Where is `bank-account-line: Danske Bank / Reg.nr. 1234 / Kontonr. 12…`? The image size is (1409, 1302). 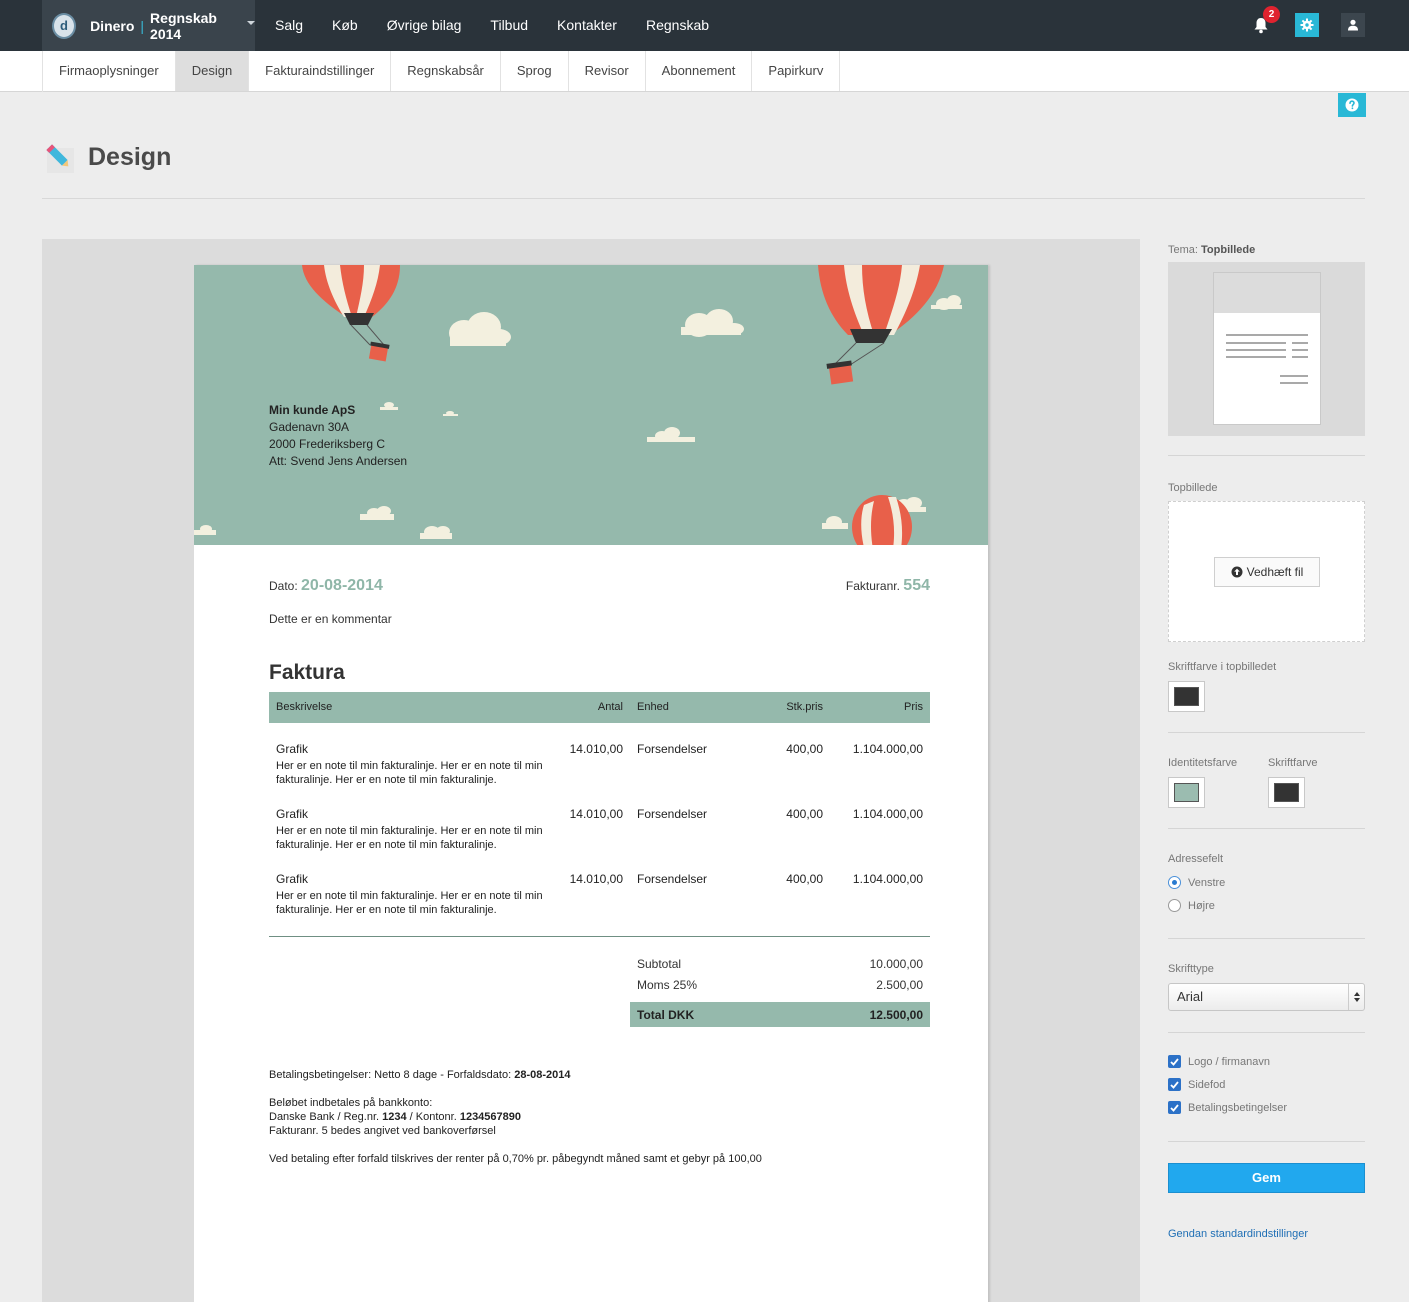
bank-account-line: Danske Bank / Reg.nr. 1234 / Kontonr. 12… is located at coordinates (395, 1117).